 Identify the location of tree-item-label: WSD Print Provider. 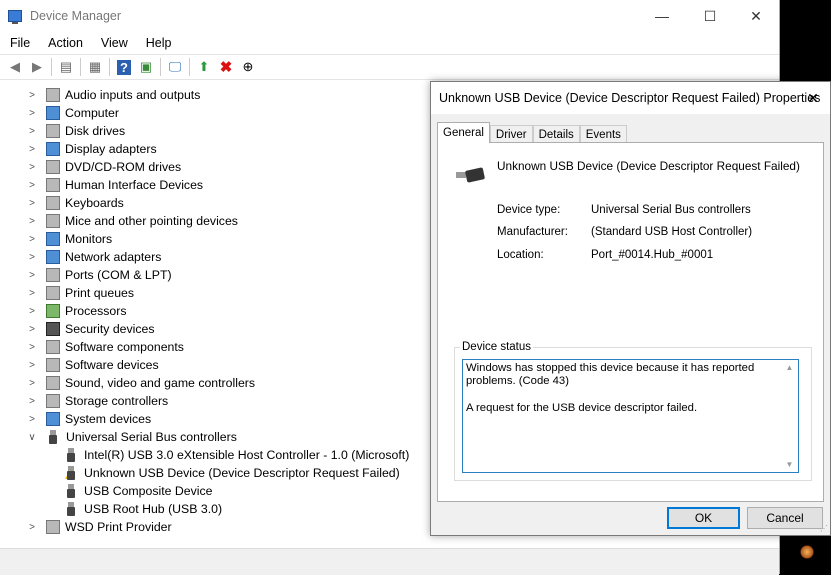
(118, 527).